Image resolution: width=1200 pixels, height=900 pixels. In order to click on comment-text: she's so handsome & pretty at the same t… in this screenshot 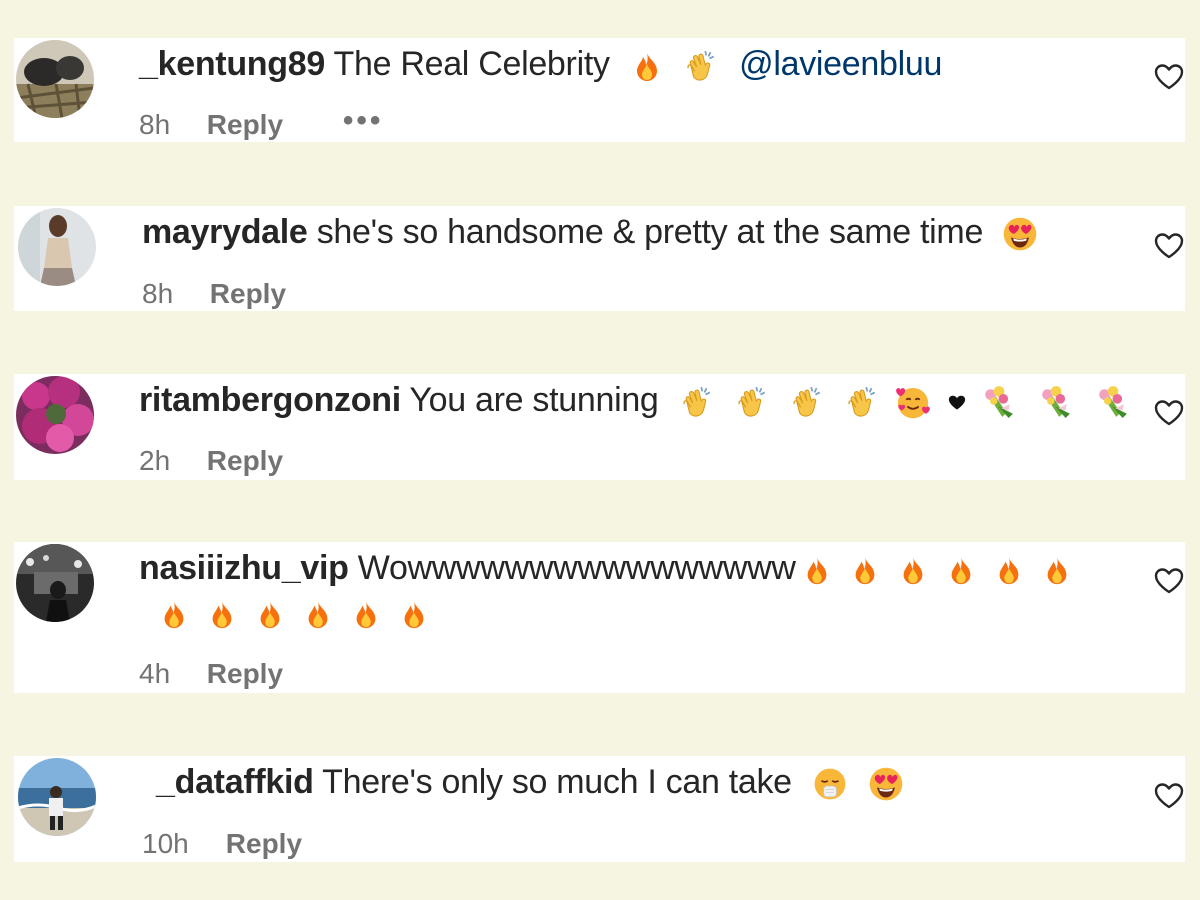, I will do `click(650, 232)`.